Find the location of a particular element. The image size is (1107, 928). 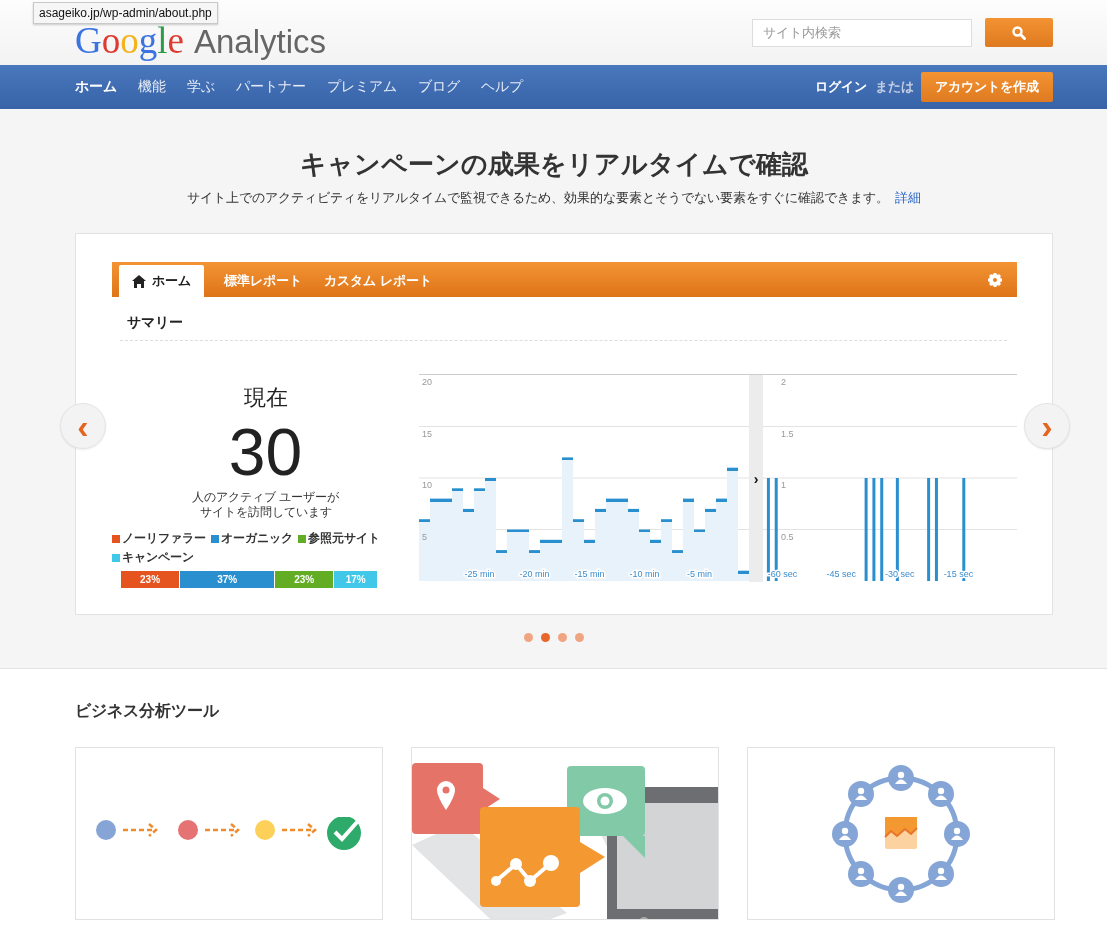

axis-label: 1.5 is located at coordinates (787, 433).